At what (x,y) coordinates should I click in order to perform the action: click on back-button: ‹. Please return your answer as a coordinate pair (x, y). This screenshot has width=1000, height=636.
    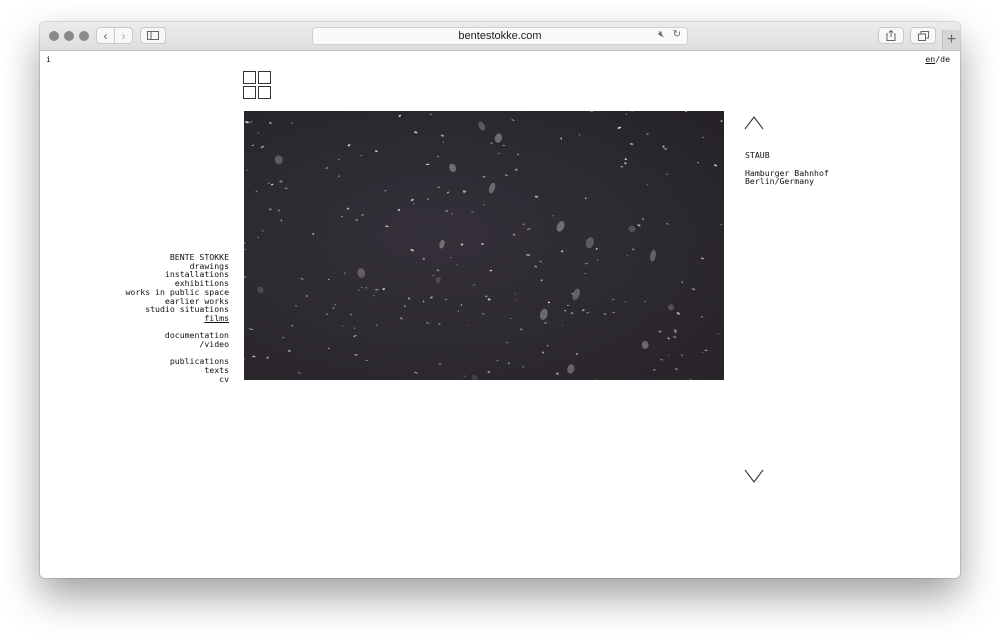
    Looking at the image, I should click on (105, 35).